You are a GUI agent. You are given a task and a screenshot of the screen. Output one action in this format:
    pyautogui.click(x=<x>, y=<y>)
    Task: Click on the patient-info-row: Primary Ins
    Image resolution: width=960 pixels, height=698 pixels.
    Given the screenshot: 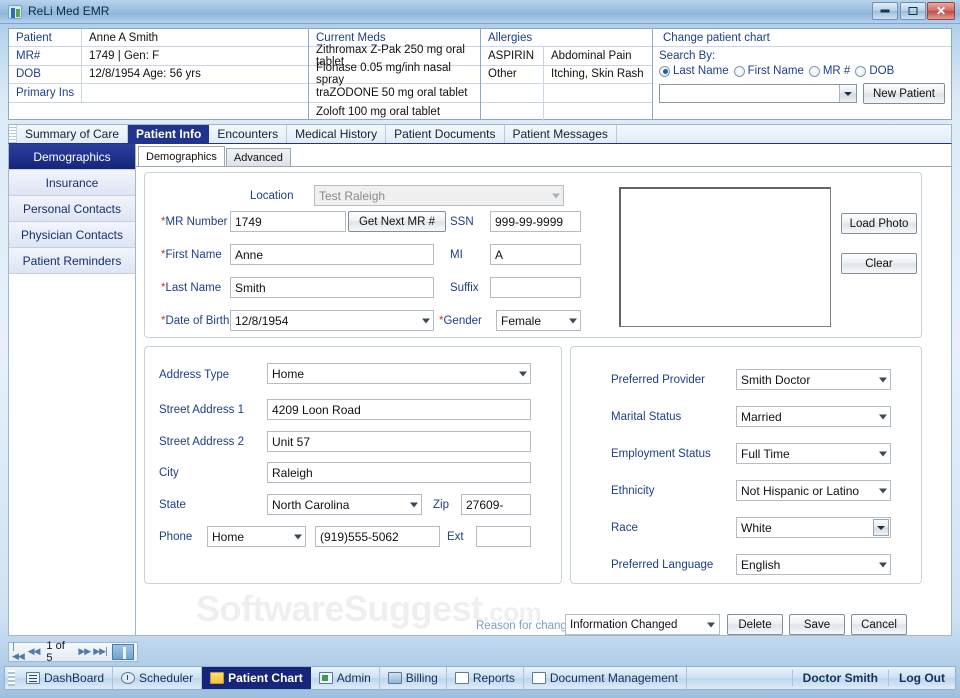 What is the action you would take?
    pyautogui.click(x=158, y=93)
    